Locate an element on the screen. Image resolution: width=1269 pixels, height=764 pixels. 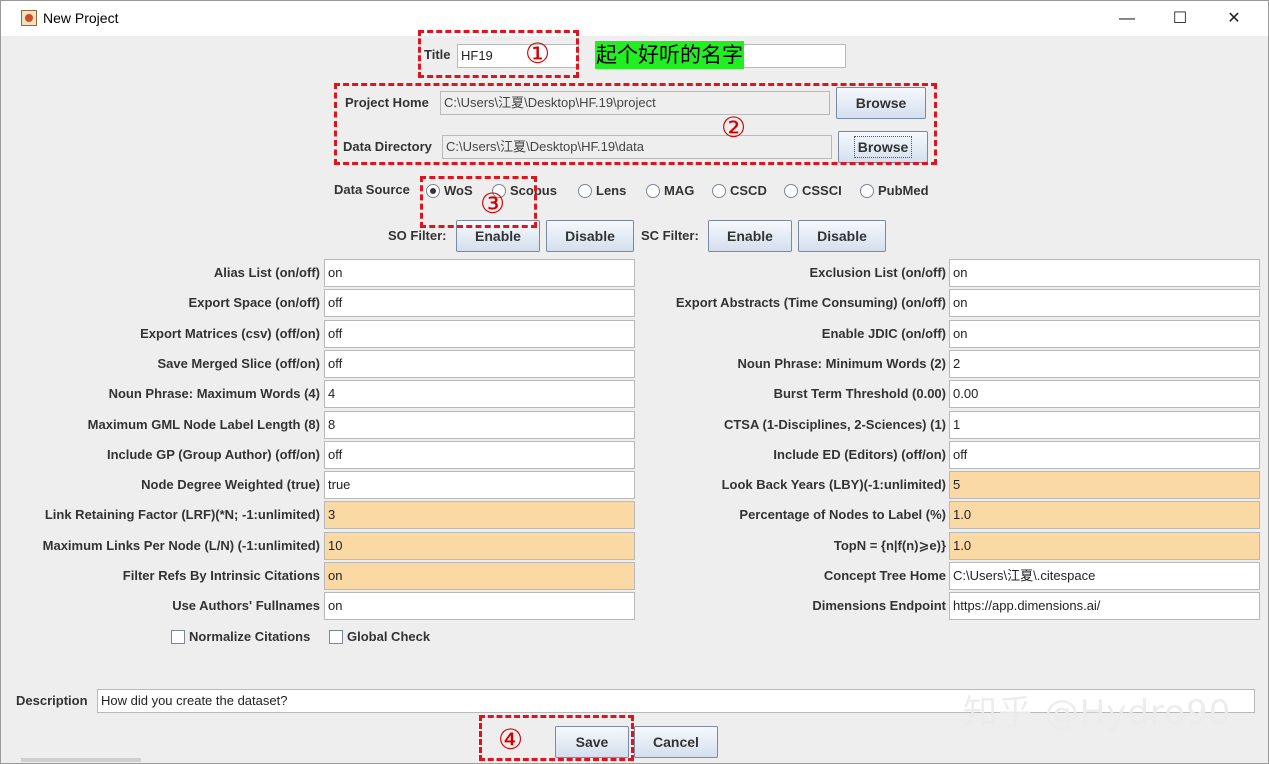
param-label: Alias List (on/off) is located at coordinates (266, 272).